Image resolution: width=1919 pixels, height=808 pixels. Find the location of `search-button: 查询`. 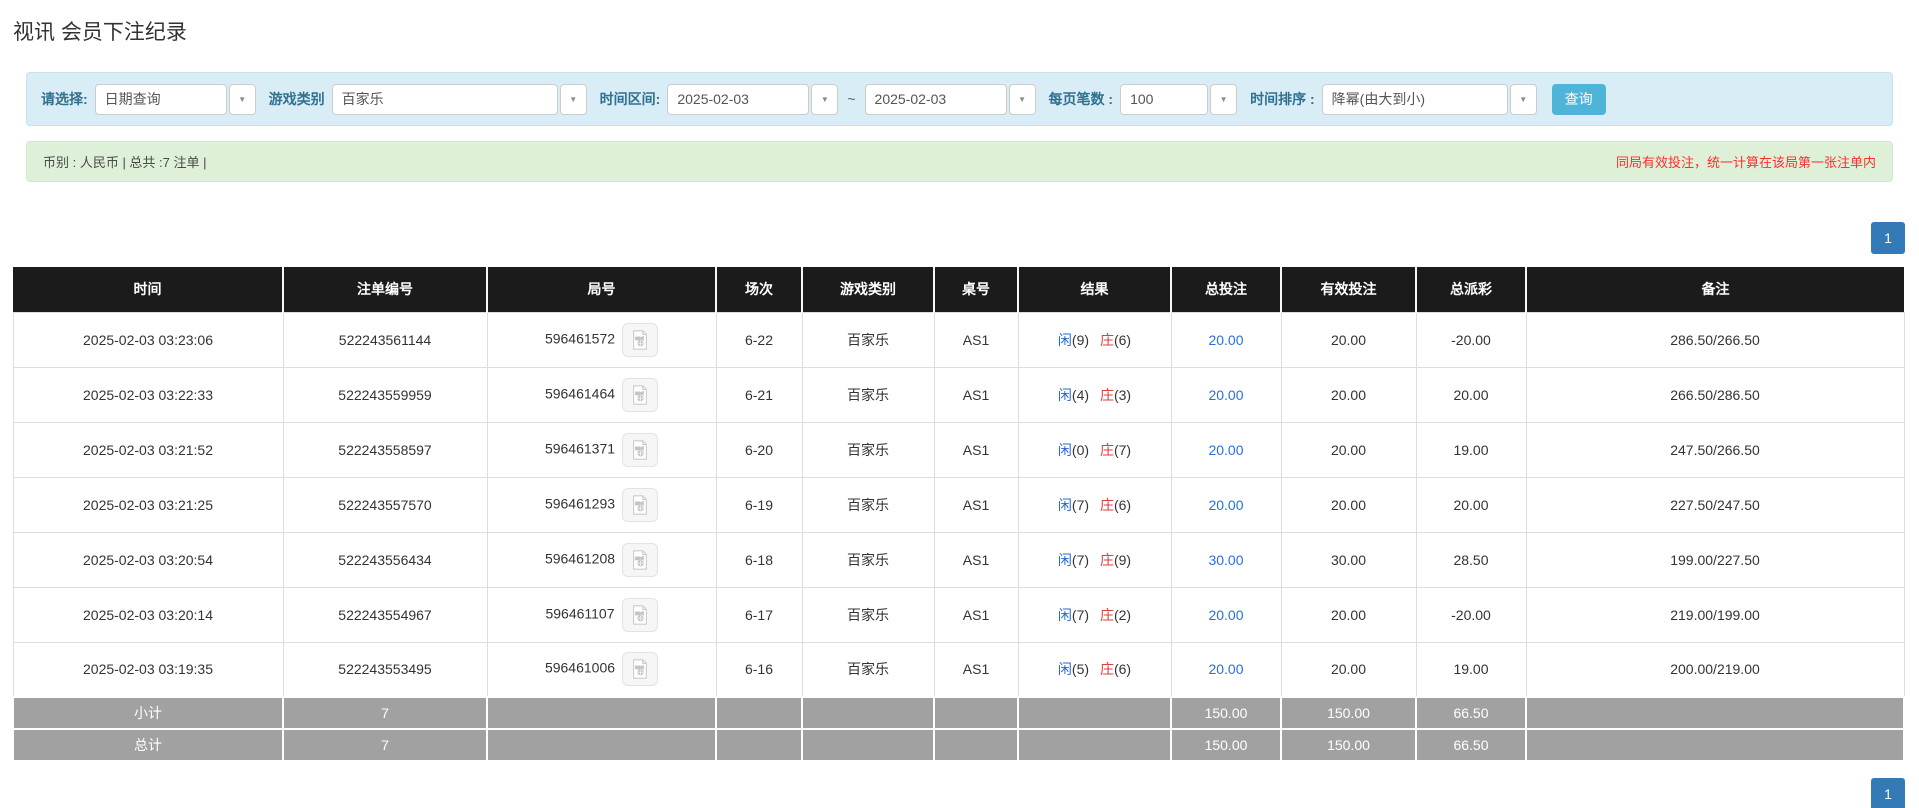

search-button: 查询 is located at coordinates (1578, 99).